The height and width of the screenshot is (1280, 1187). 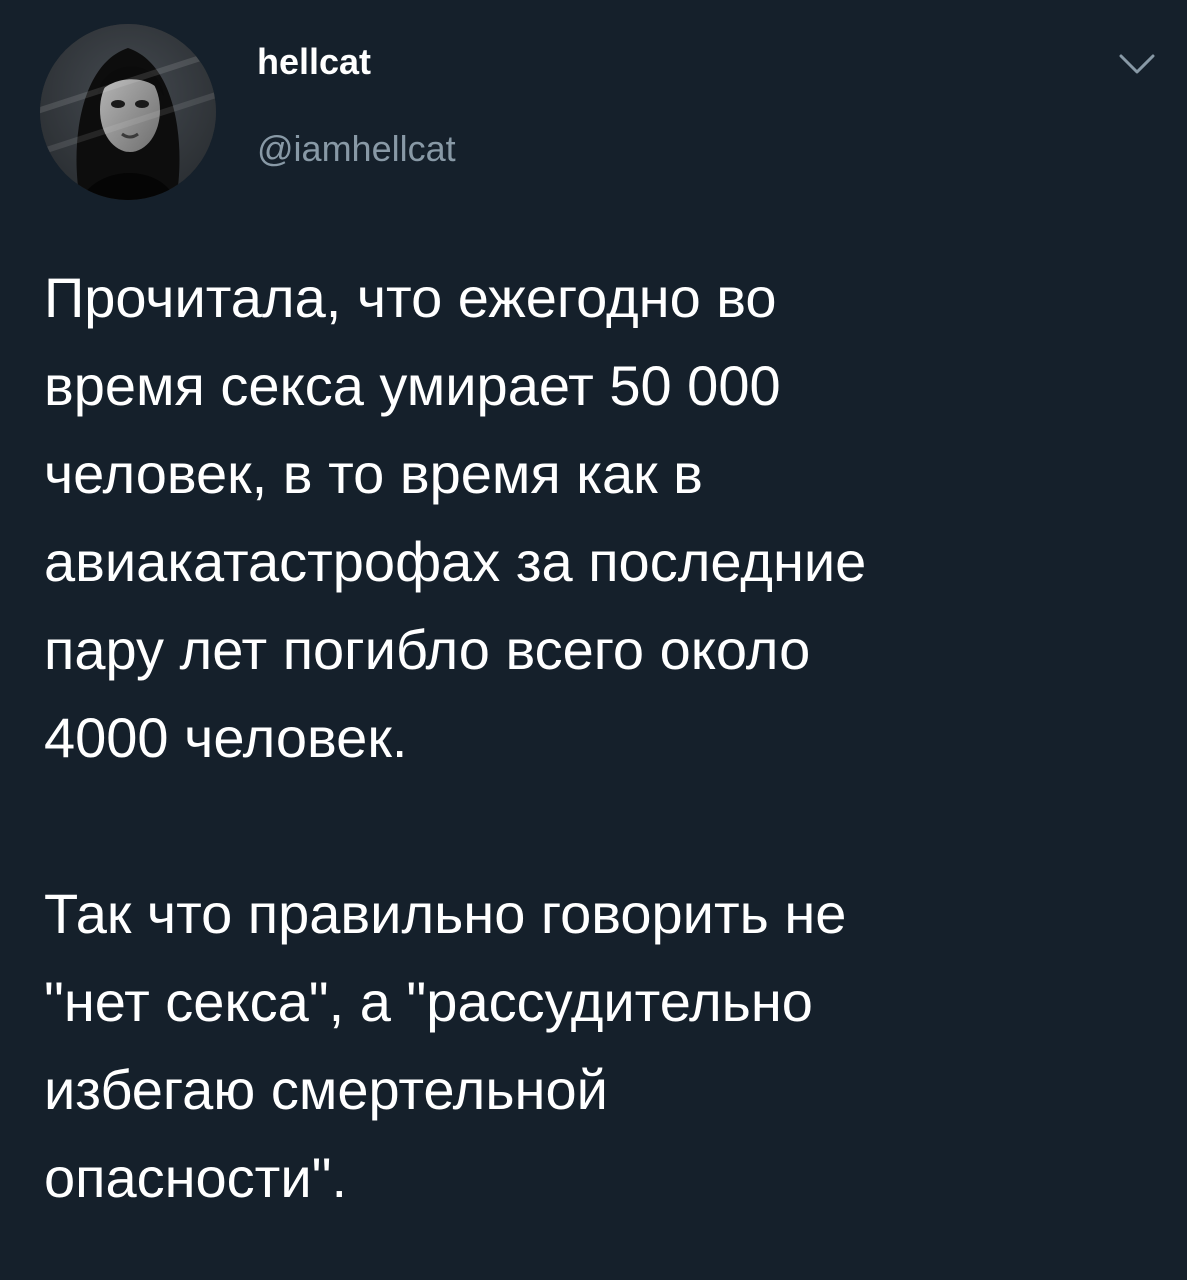 I want to click on tweet-line: 4000 человек., so click(x=226, y=737).